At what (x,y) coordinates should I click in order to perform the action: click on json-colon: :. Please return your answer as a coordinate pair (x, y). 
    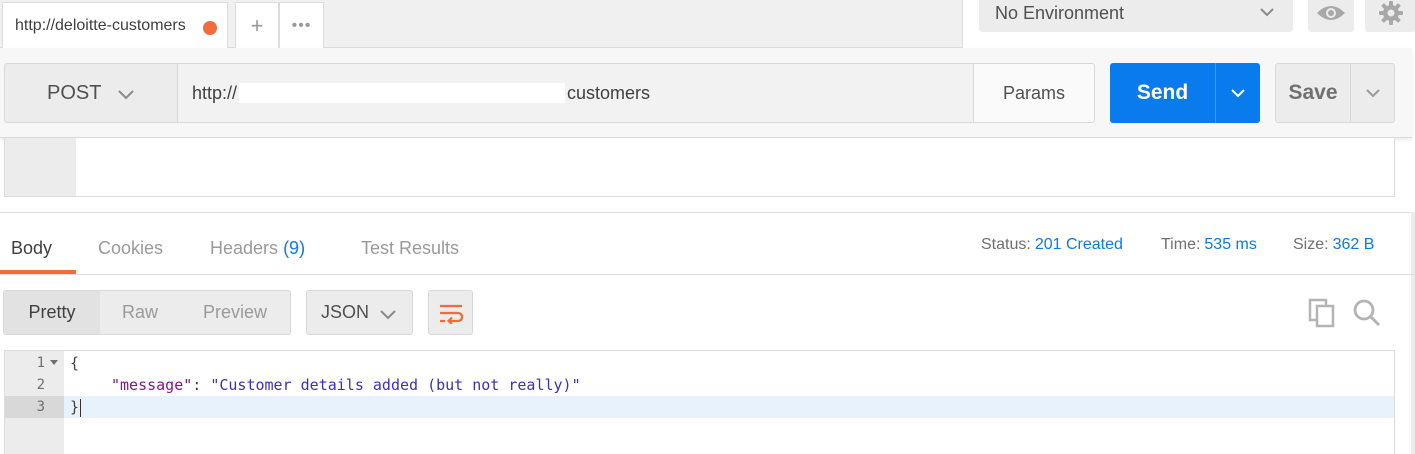
    Looking at the image, I should click on (201, 385).